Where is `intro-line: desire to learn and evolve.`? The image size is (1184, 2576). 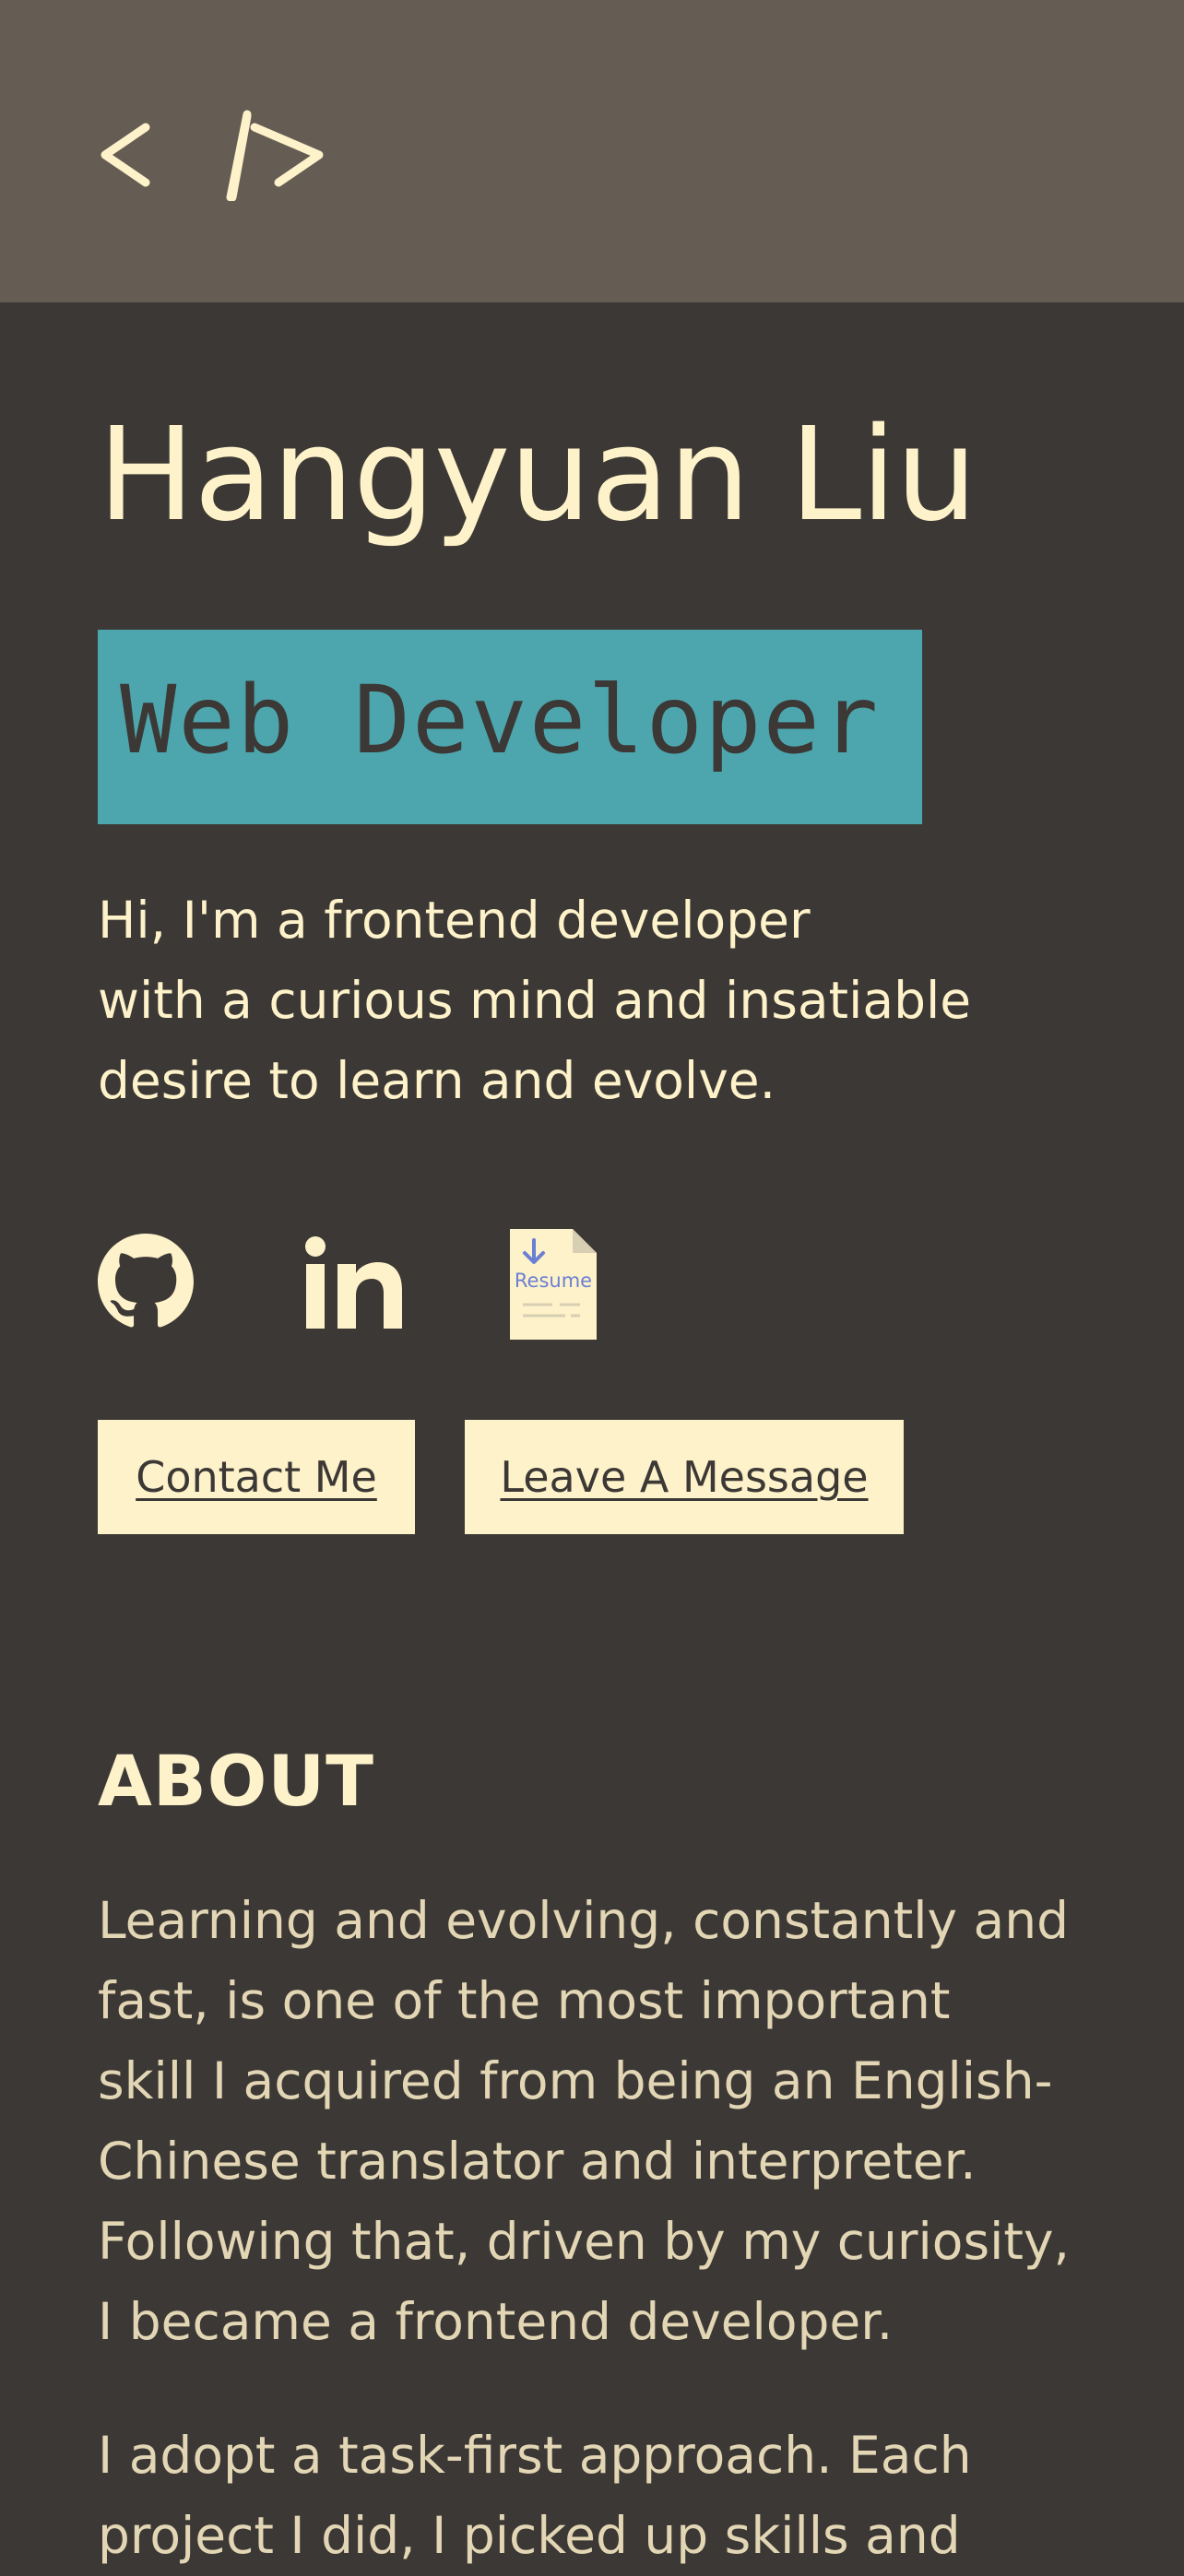 intro-line: desire to learn and evolve. is located at coordinates (437, 1080).